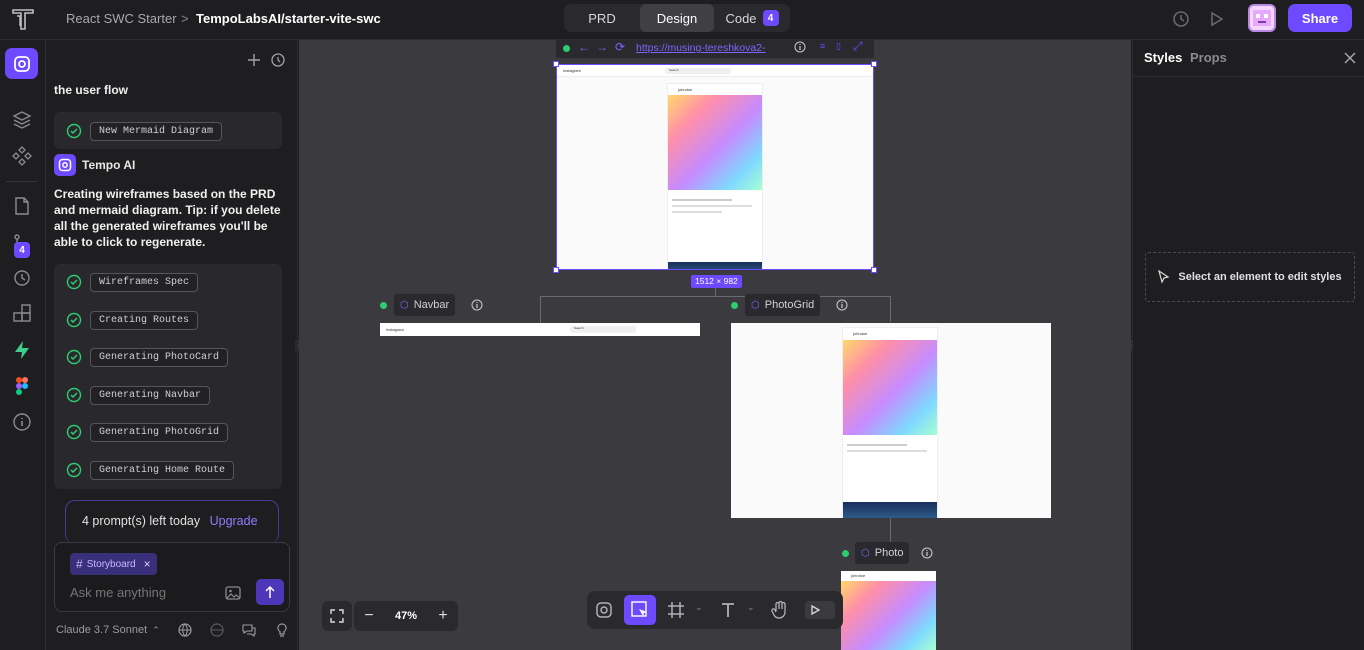 This screenshot has height=650, width=1364. What do you see at coordinates (602, 18) in the screenshot?
I see `tab-prd: PRD` at bounding box center [602, 18].